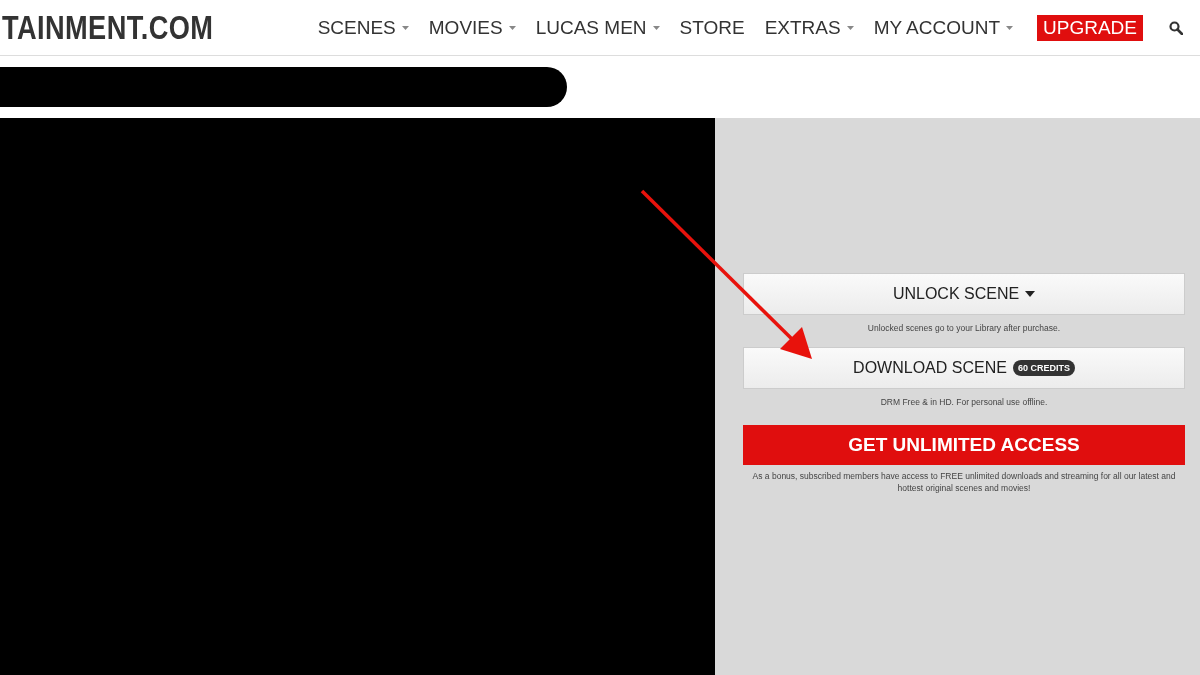 This screenshot has height=675, width=1200. Describe the element at coordinates (363, 27) in the screenshot. I see `nav-menu-item: SCENES` at that location.